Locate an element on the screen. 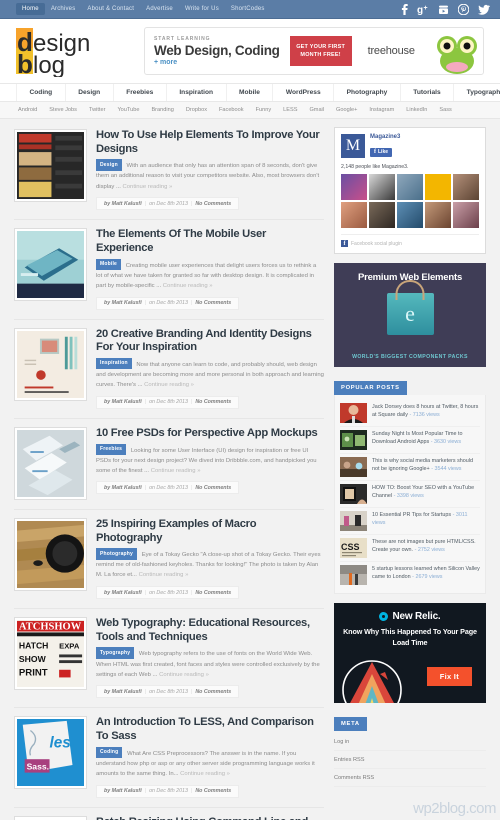  topnav-item-home: Home is located at coordinates (30, 9).